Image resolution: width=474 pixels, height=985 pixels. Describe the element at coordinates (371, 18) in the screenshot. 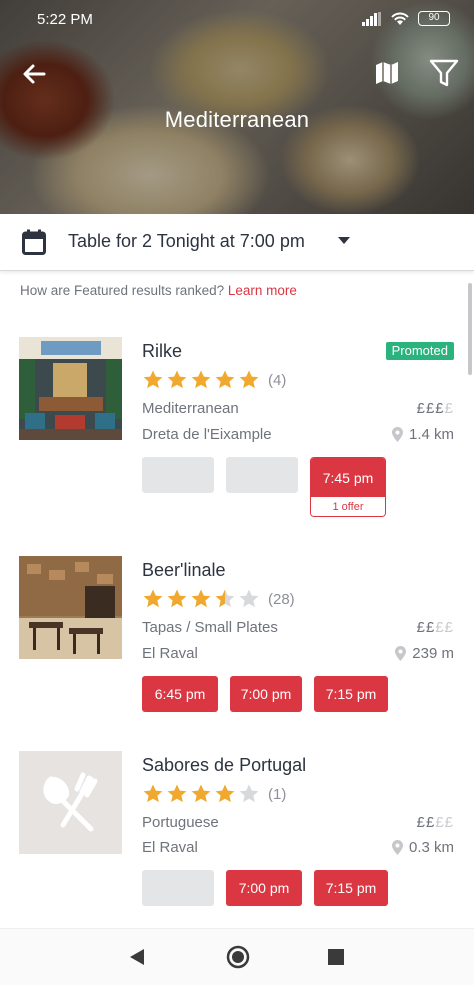

I see `signal-icon` at that location.